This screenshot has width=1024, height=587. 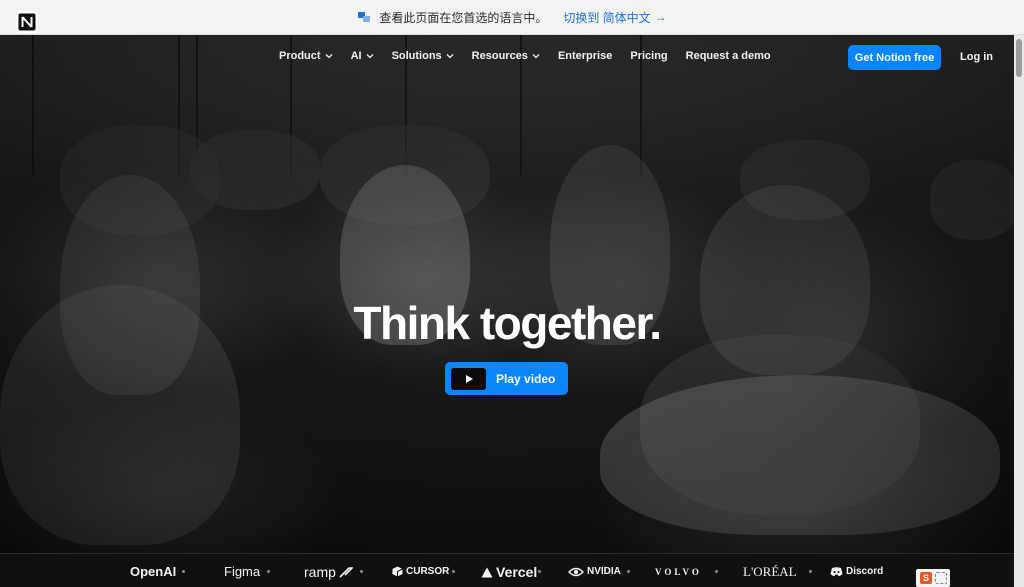 I want to click on arrow-right-icon: →, so click(x=660, y=17).